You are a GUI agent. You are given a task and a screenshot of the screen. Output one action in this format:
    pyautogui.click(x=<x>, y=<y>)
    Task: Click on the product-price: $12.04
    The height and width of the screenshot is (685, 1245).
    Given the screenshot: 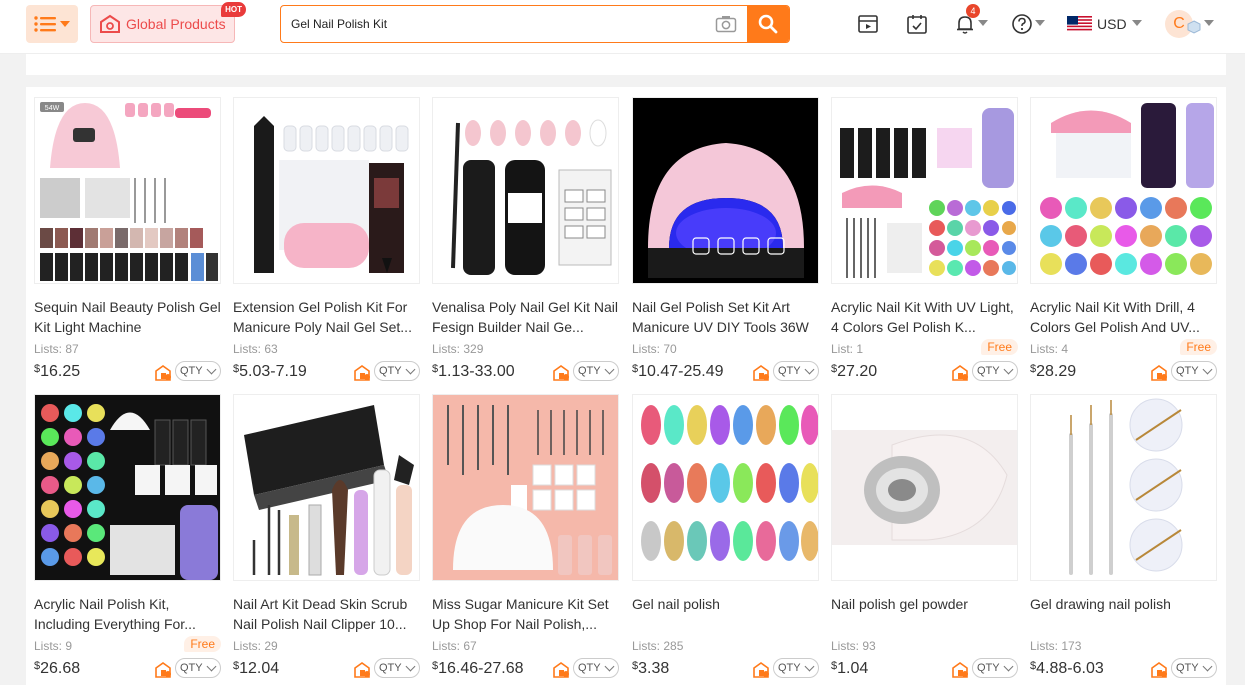 What is the action you would take?
    pyautogui.click(x=256, y=669)
    